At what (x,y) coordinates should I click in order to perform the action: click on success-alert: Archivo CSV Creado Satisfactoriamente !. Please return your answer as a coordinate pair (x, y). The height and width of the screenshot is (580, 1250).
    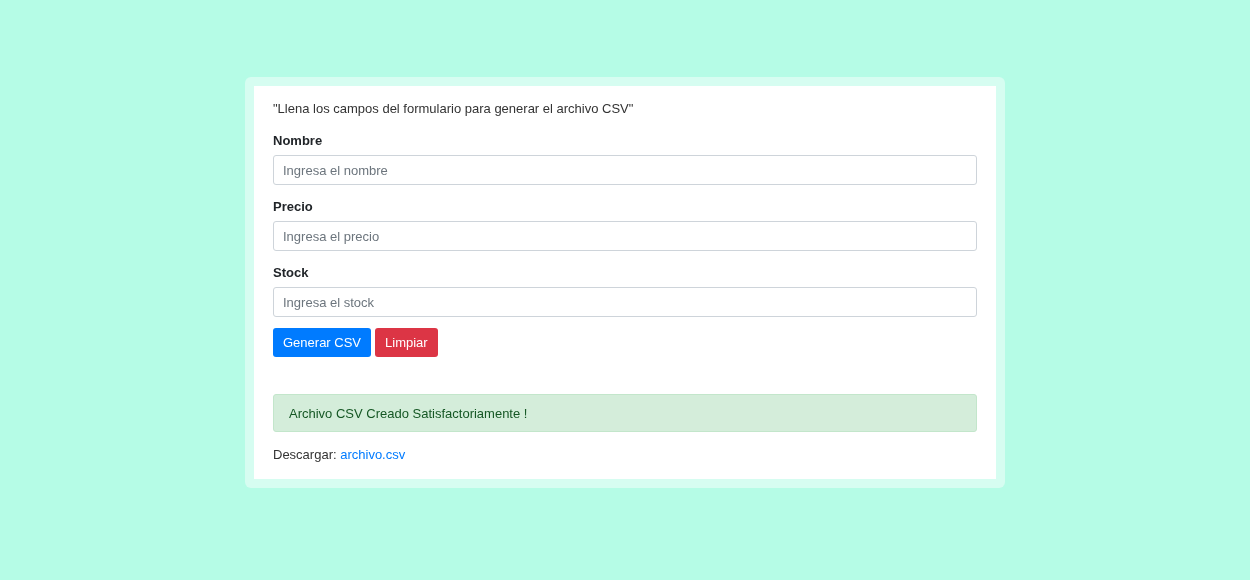
    Looking at the image, I should click on (625, 413).